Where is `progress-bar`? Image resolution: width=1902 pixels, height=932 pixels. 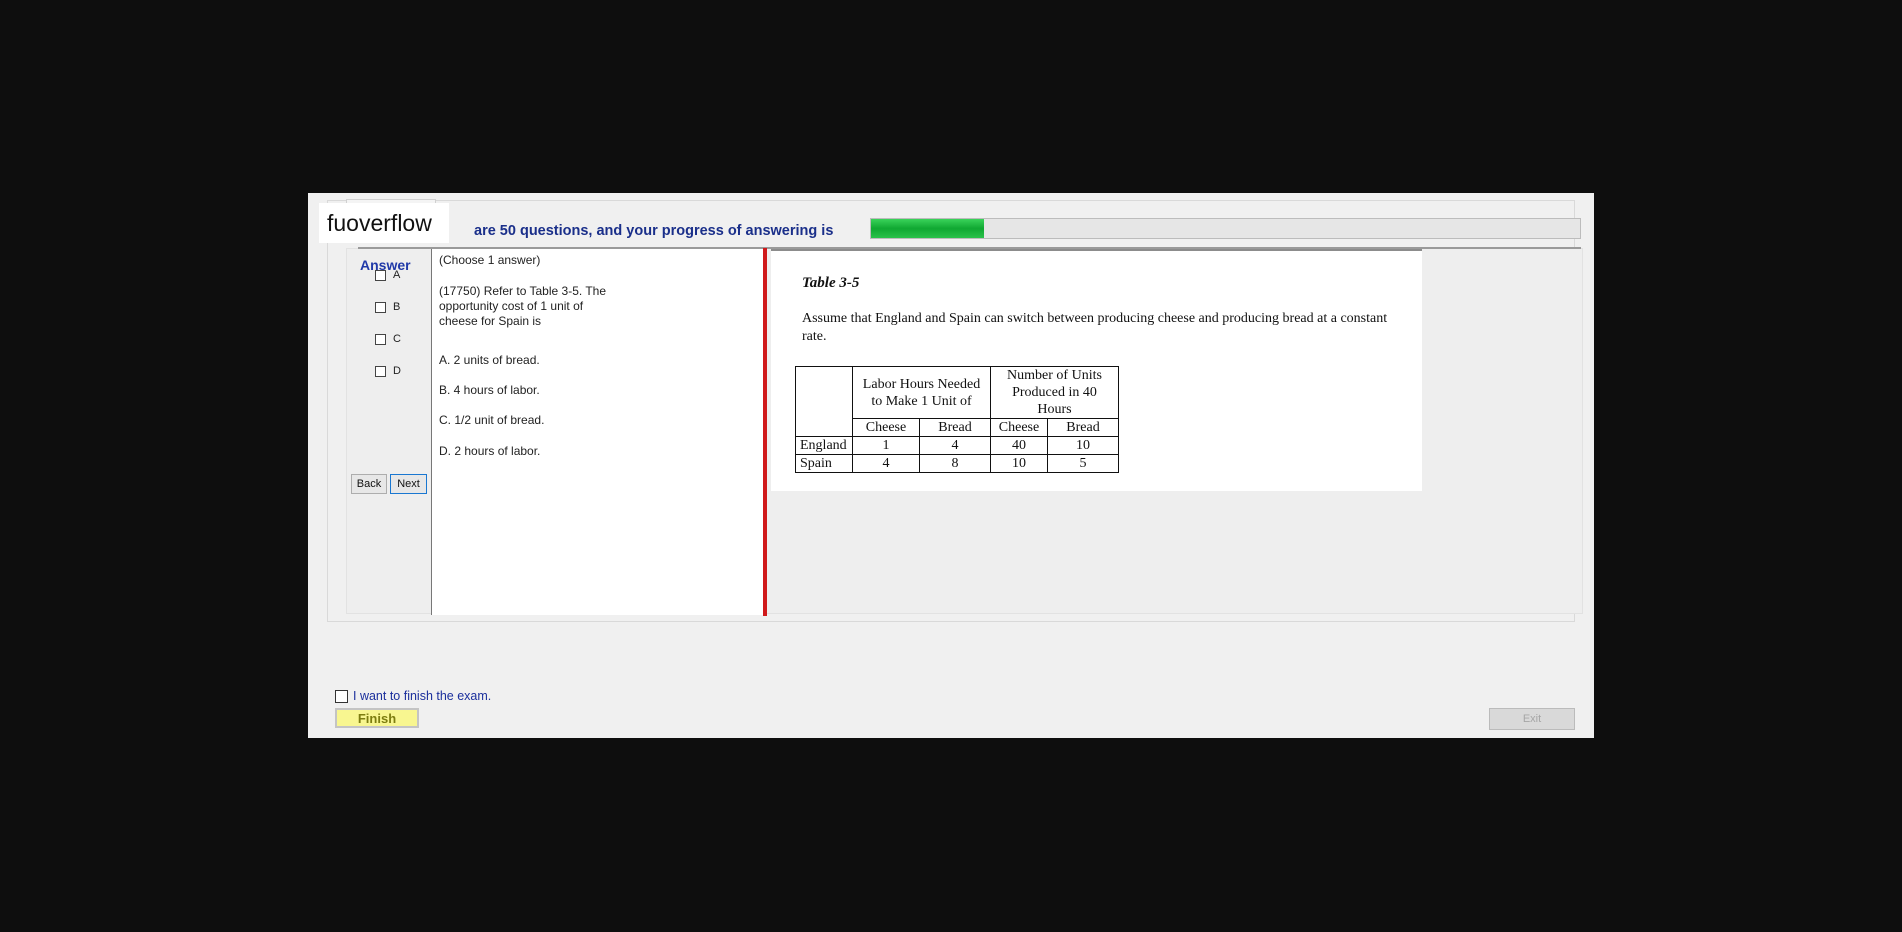
progress-bar is located at coordinates (1225, 228).